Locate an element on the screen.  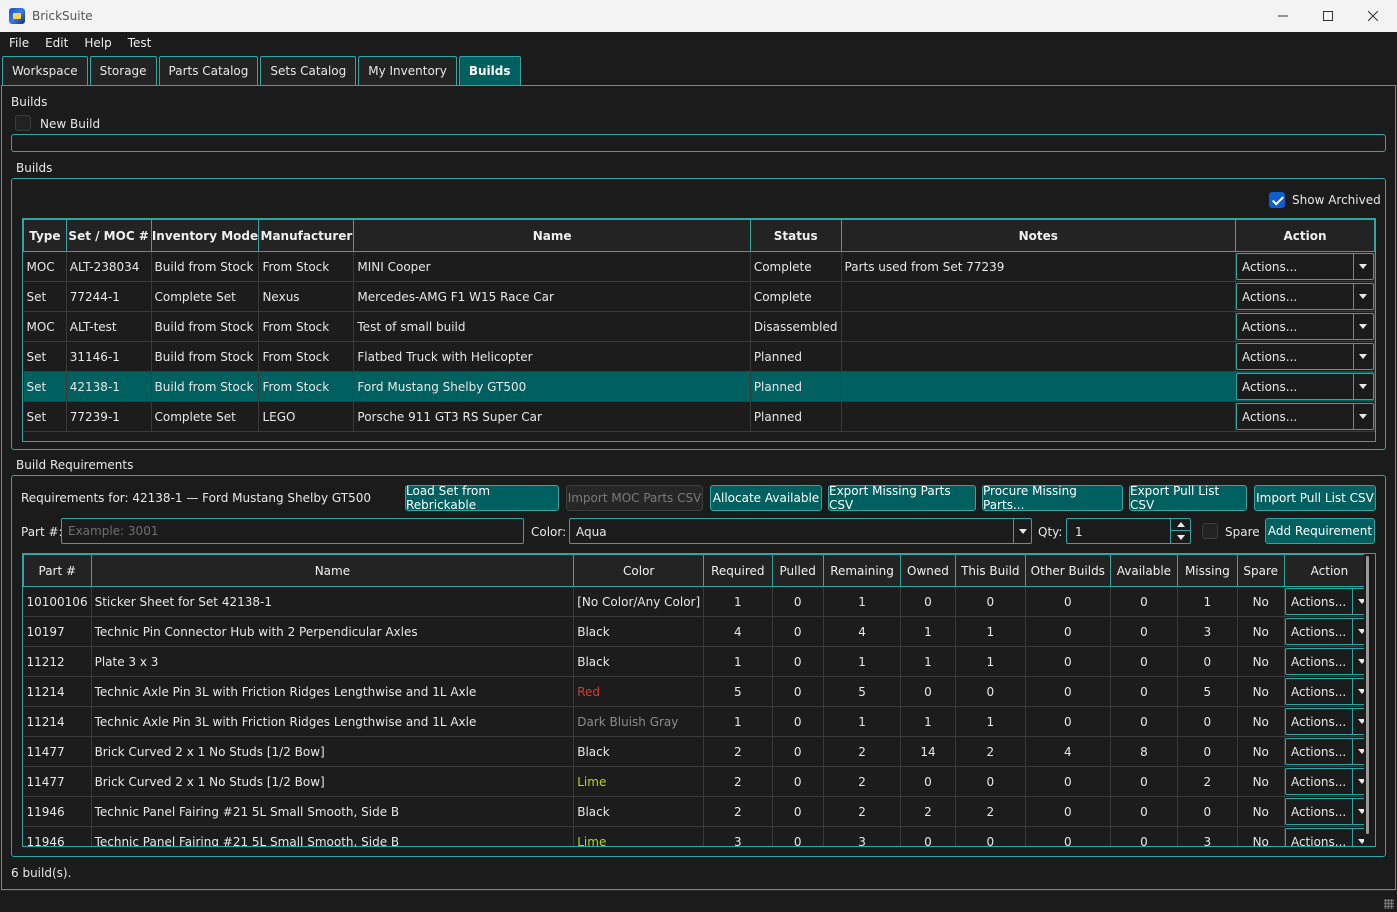
qty-value: 1 is located at coordinates (1079, 532).